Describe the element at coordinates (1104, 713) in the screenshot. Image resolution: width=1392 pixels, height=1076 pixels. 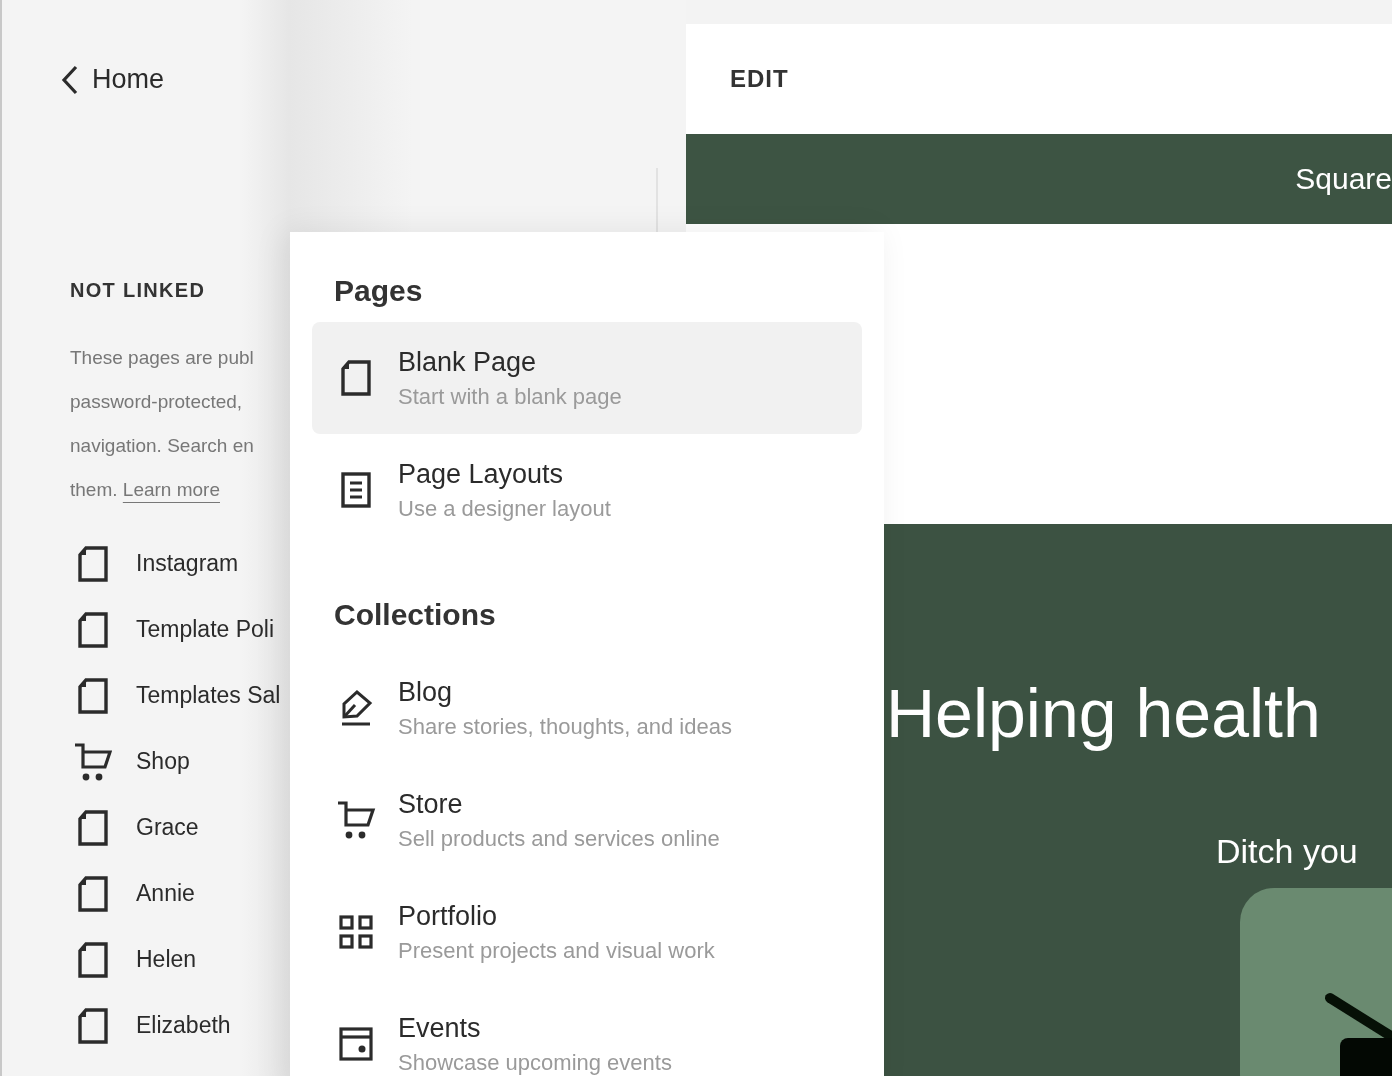
I see `hero-heading: Helping health` at that location.